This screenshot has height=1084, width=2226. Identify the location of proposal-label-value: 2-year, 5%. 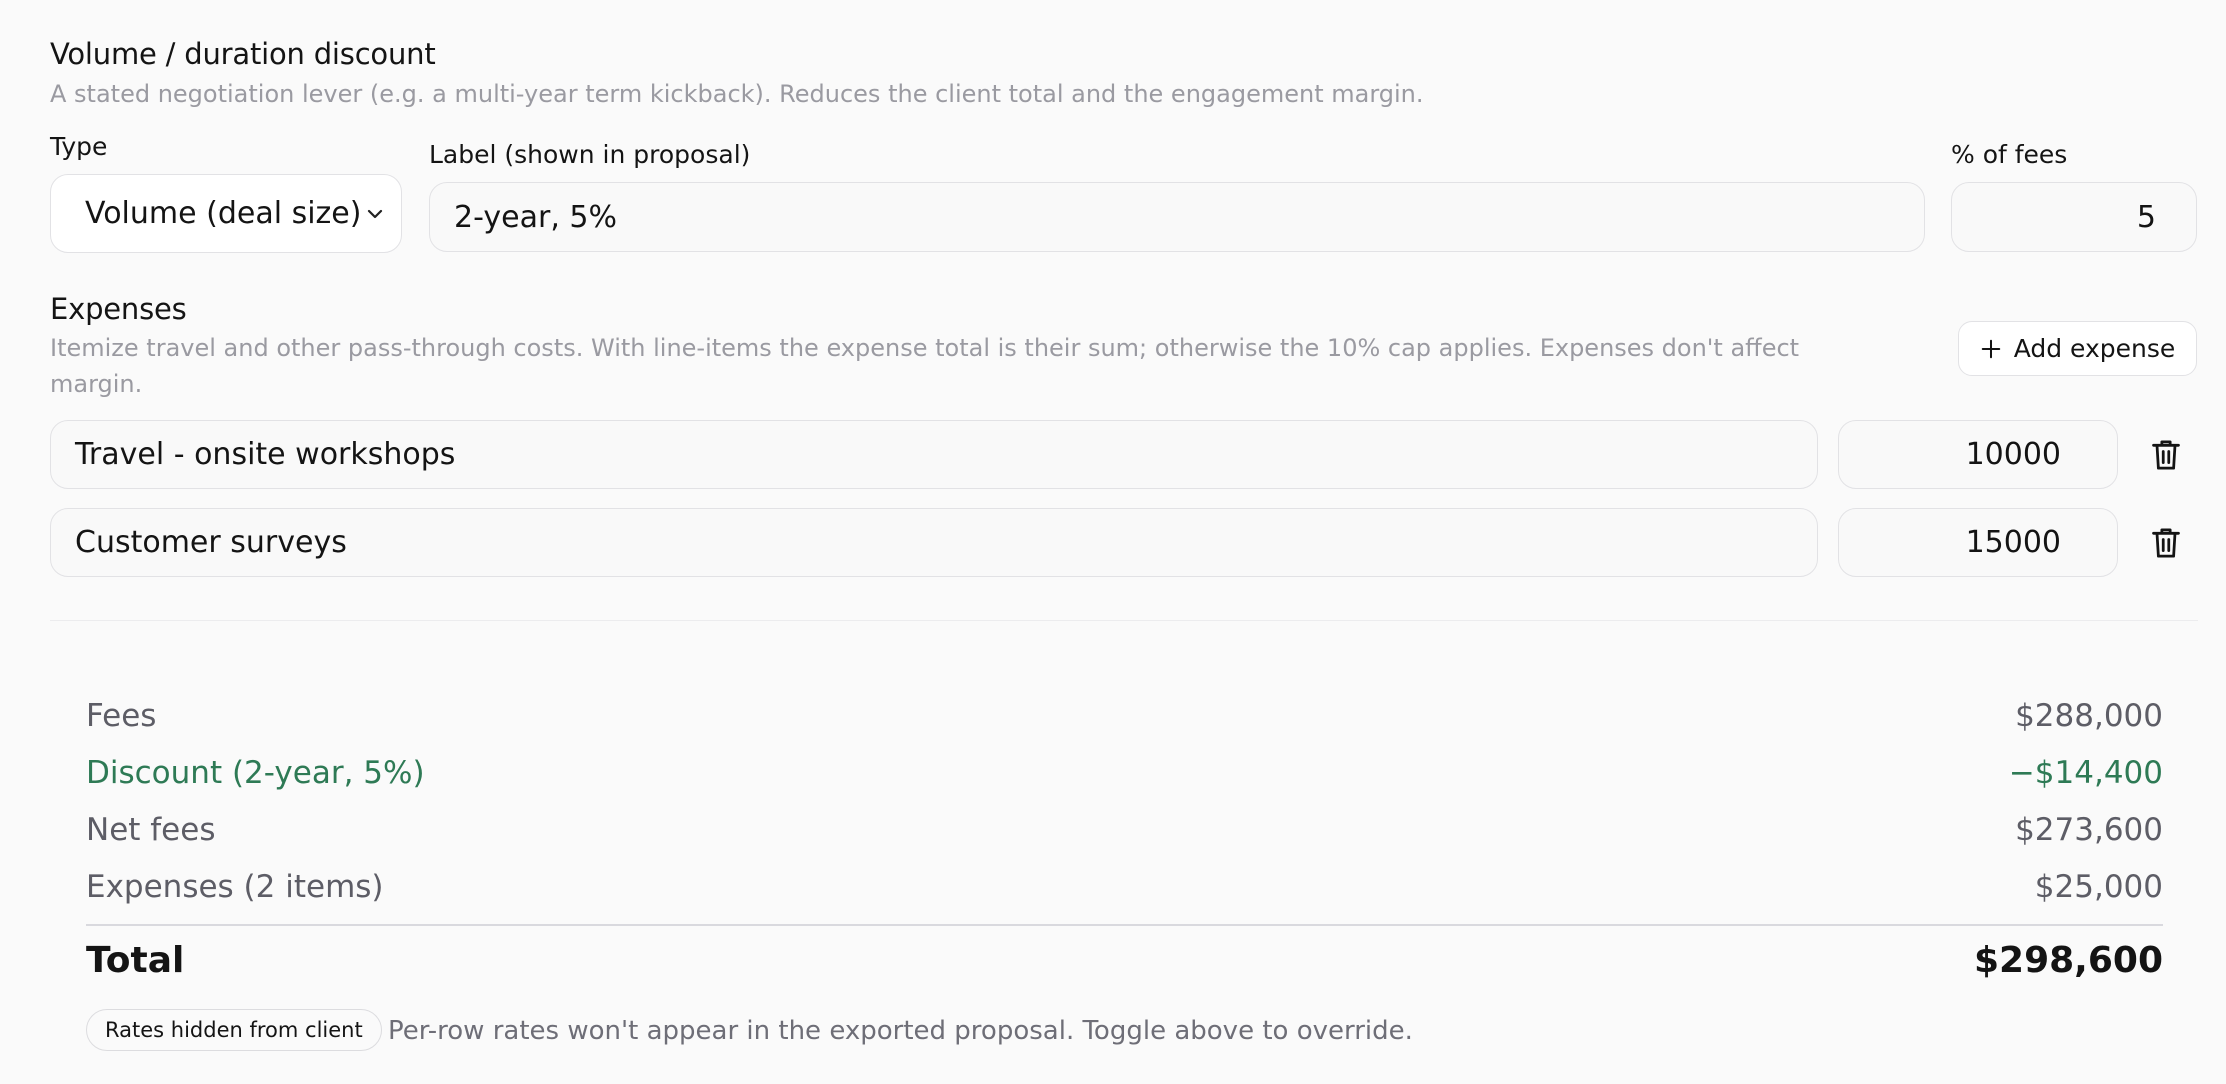
(535, 217).